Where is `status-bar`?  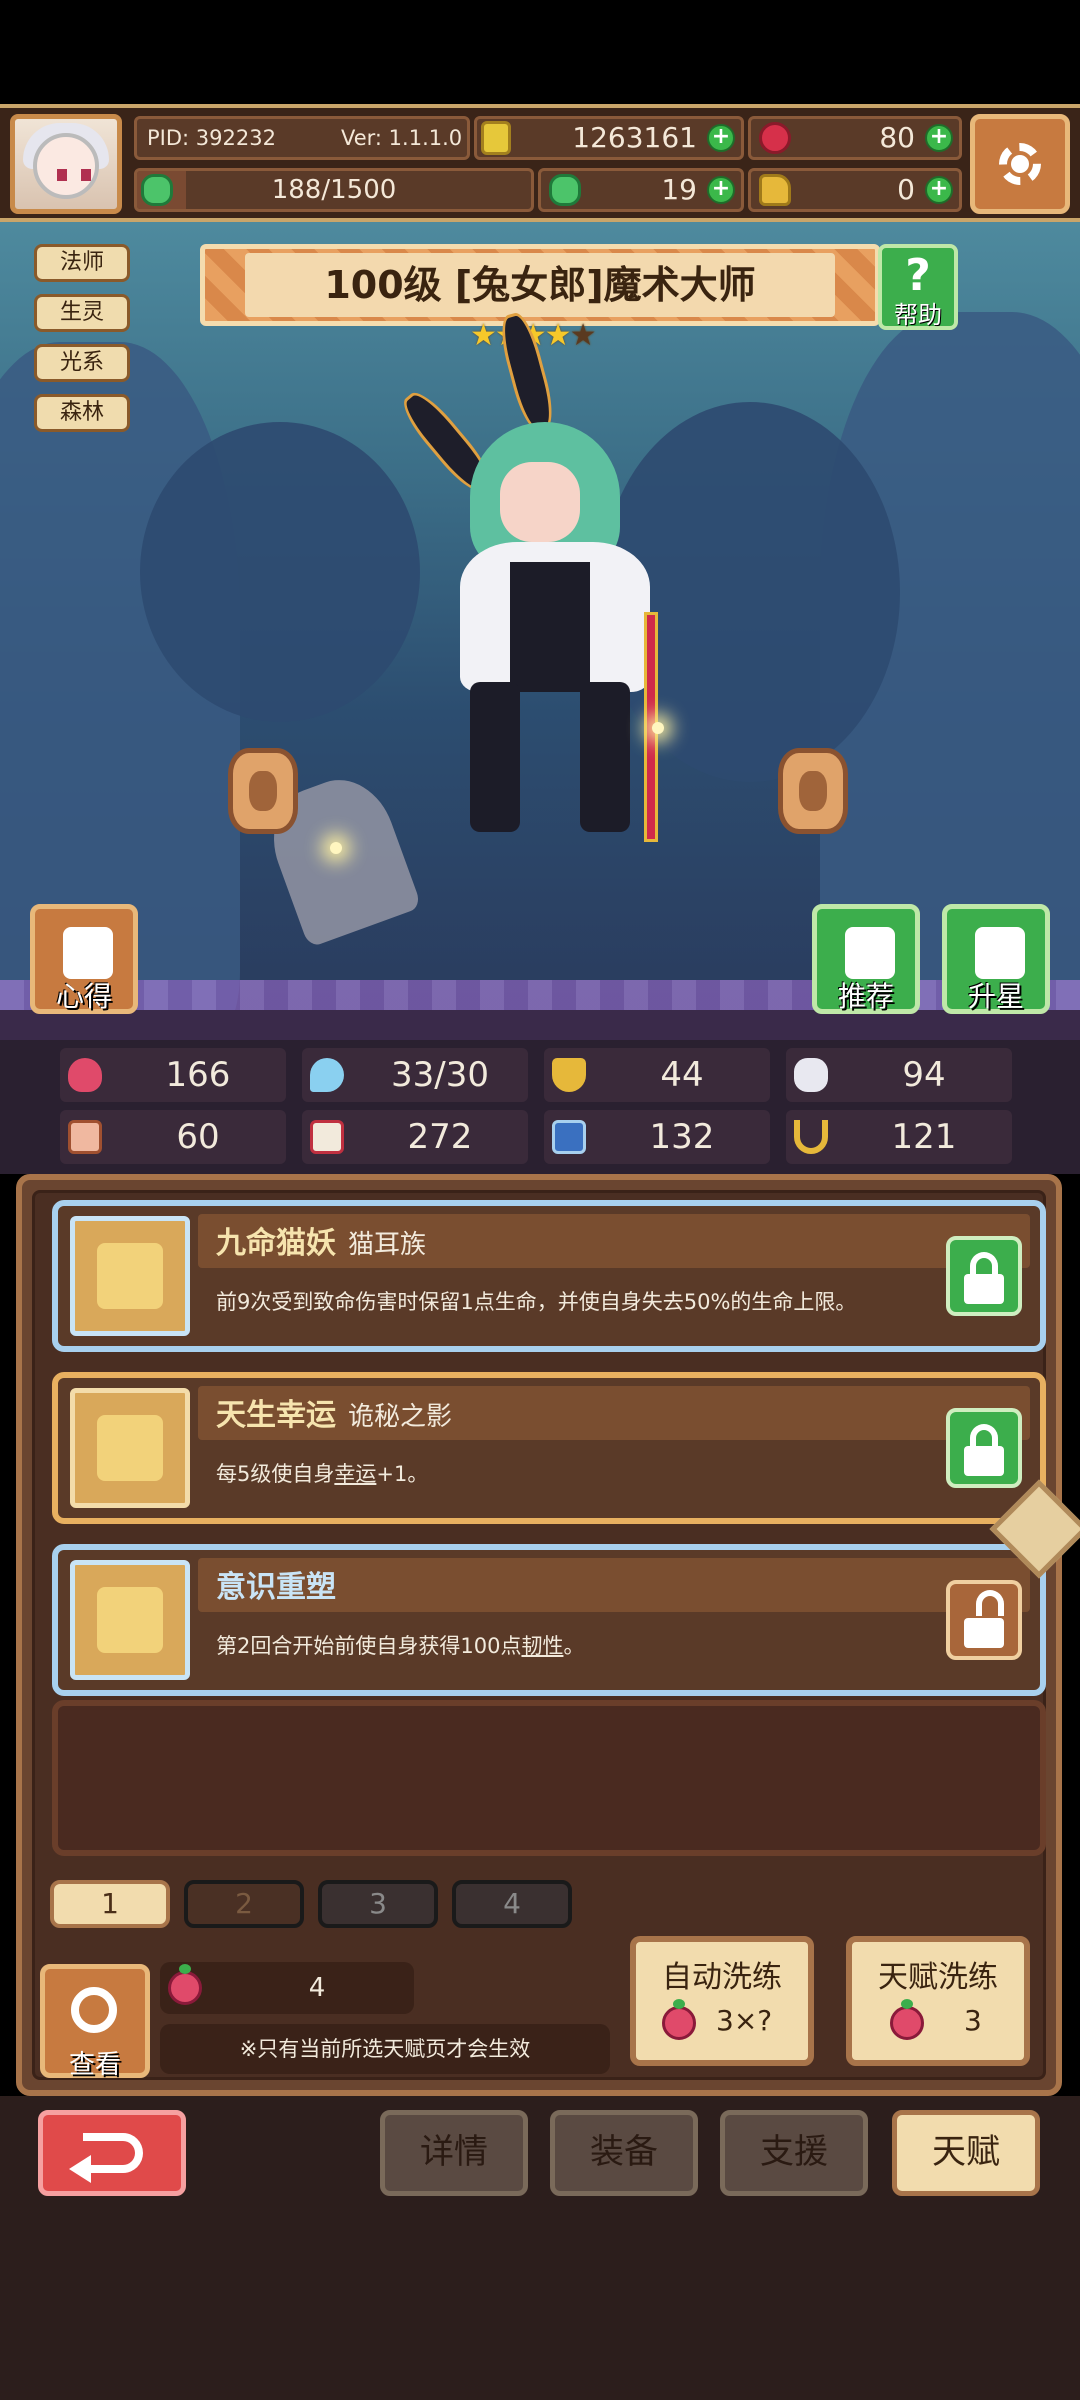 status-bar is located at coordinates (540, 52).